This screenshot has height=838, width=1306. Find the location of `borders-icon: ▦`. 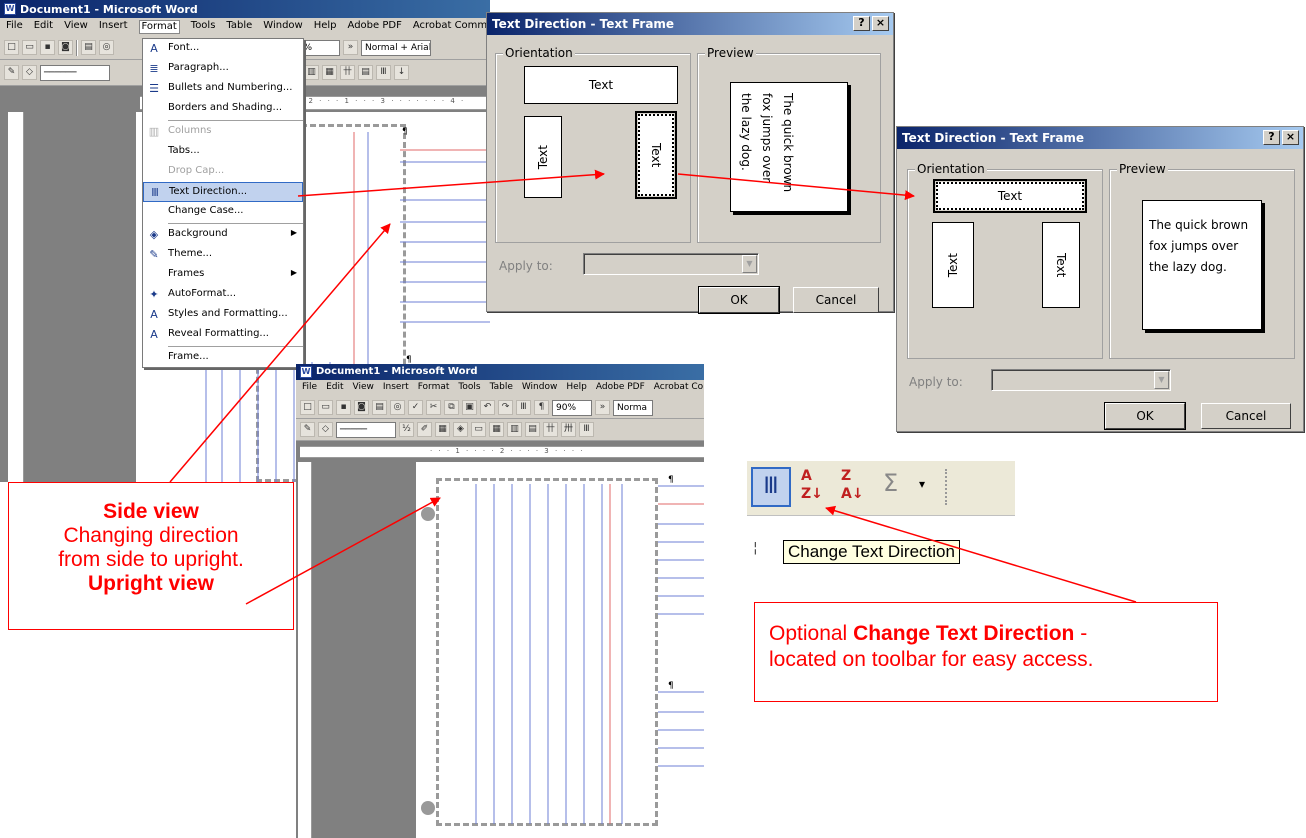

borders-icon: ▦ is located at coordinates (442, 429).